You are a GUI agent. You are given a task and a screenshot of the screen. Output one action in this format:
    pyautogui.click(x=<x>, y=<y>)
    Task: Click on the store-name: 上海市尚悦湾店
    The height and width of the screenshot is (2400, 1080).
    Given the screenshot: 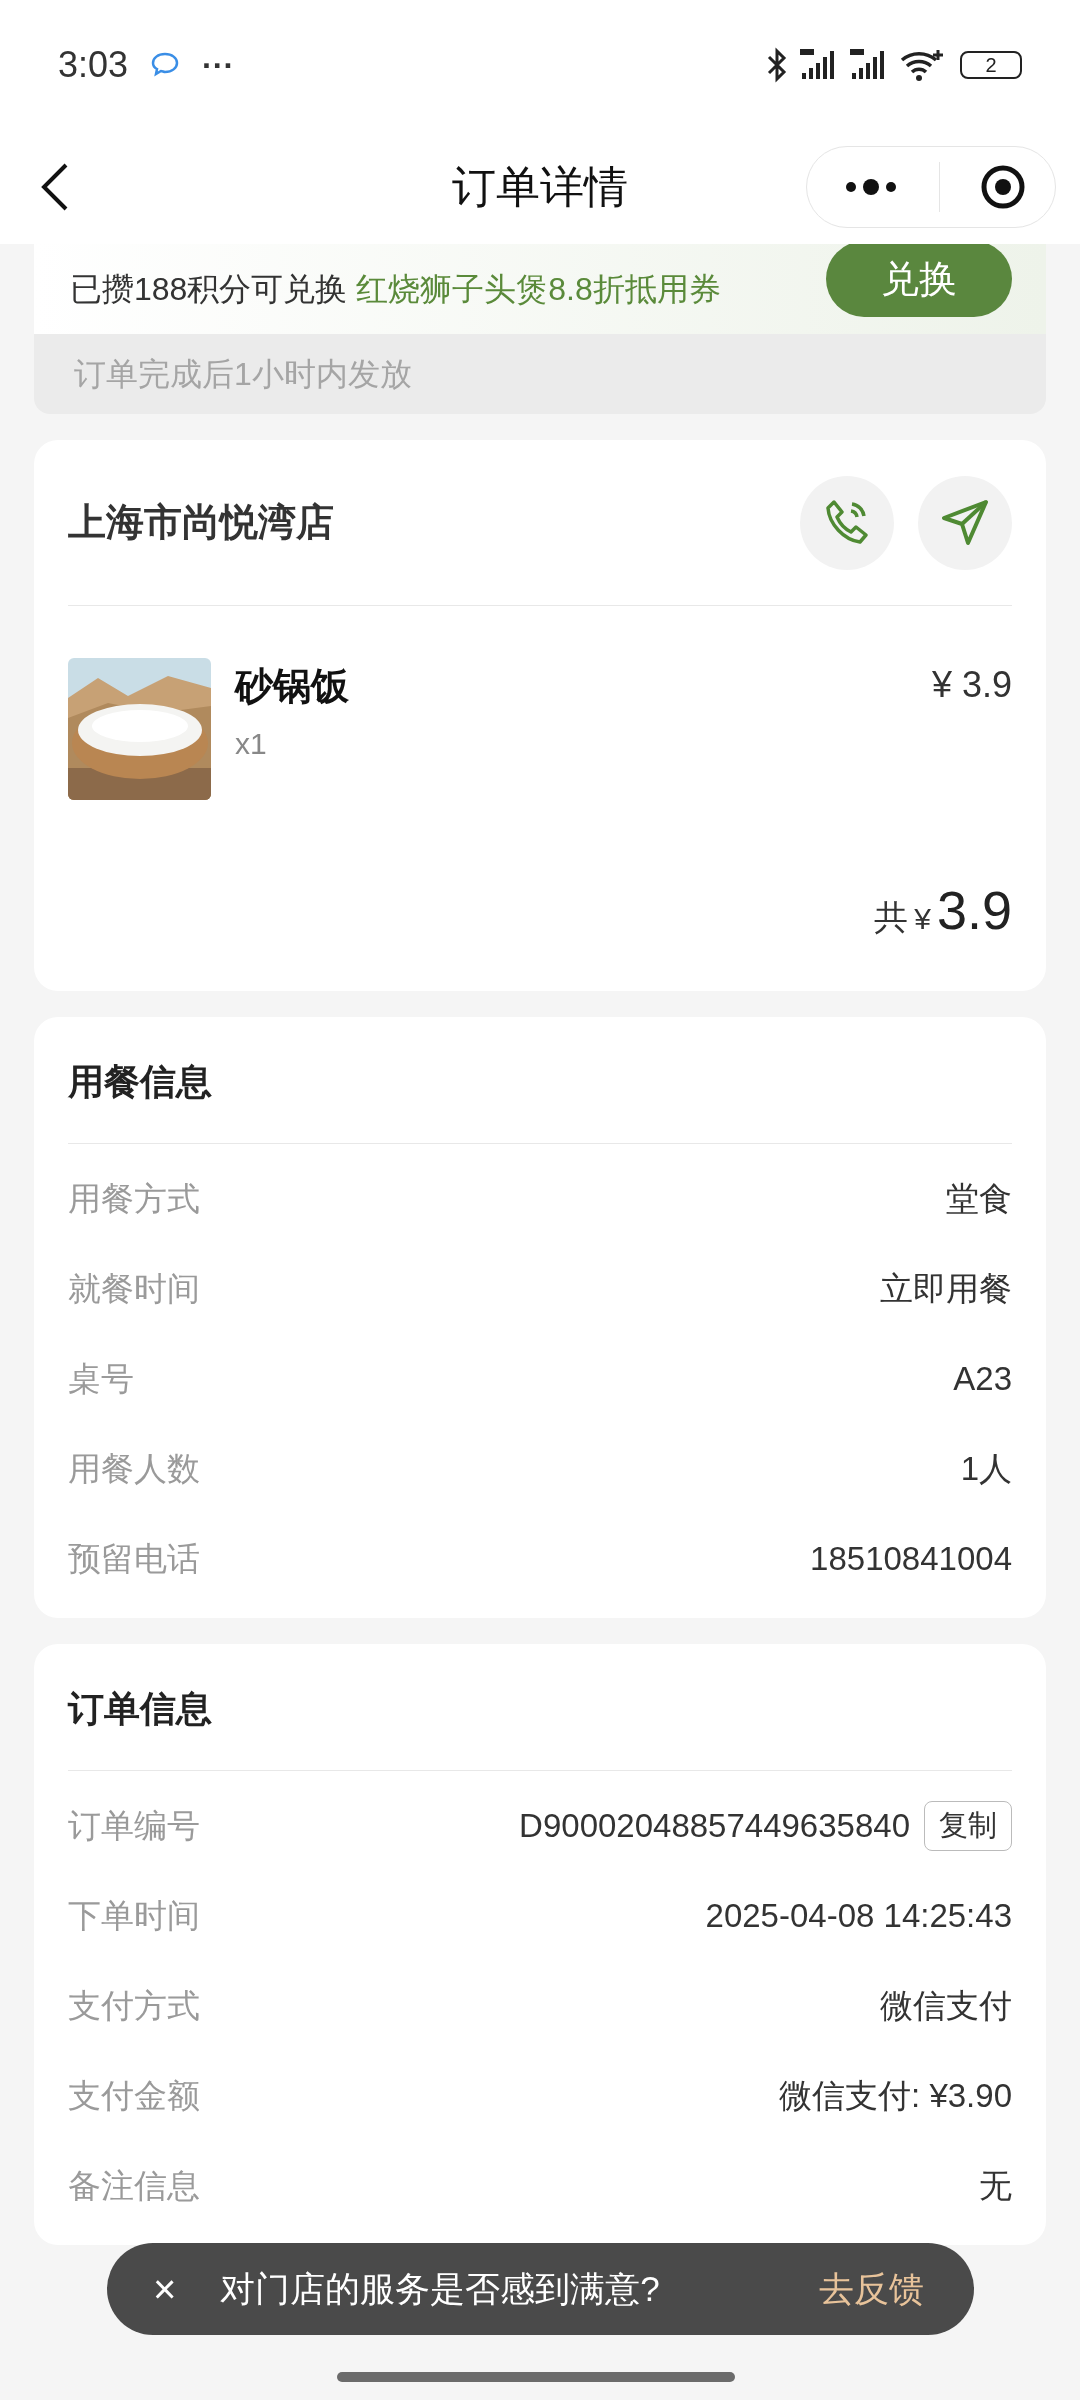 What is the action you would take?
    pyautogui.click(x=201, y=522)
    